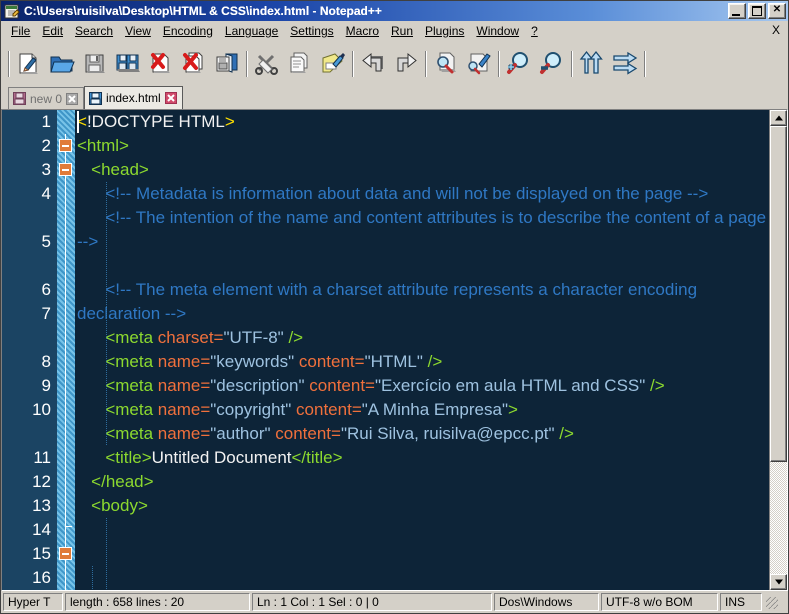  What do you see at coordinates (28, 63) in the screenshot?
I see `new-file-icon` at bounding box center [28, 63].